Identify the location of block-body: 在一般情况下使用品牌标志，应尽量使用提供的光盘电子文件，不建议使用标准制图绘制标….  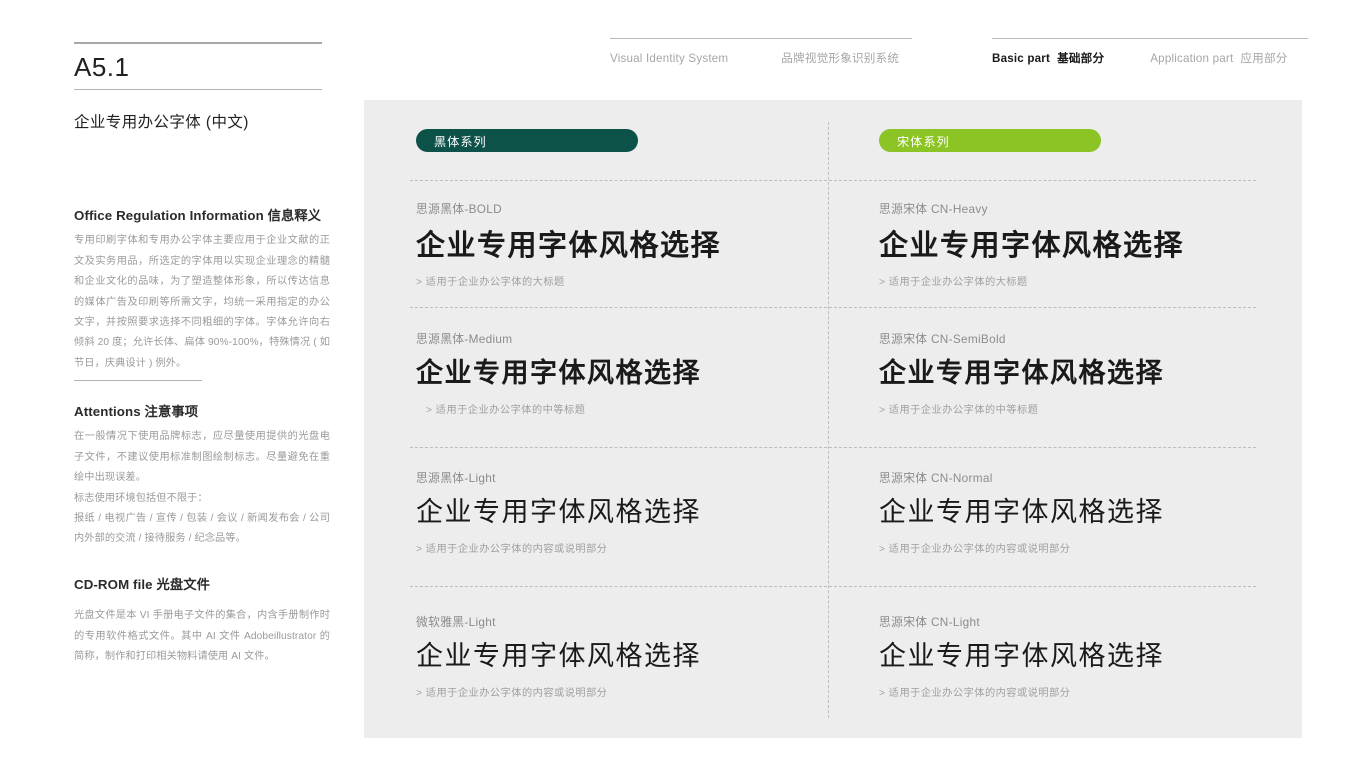
(202, 488).